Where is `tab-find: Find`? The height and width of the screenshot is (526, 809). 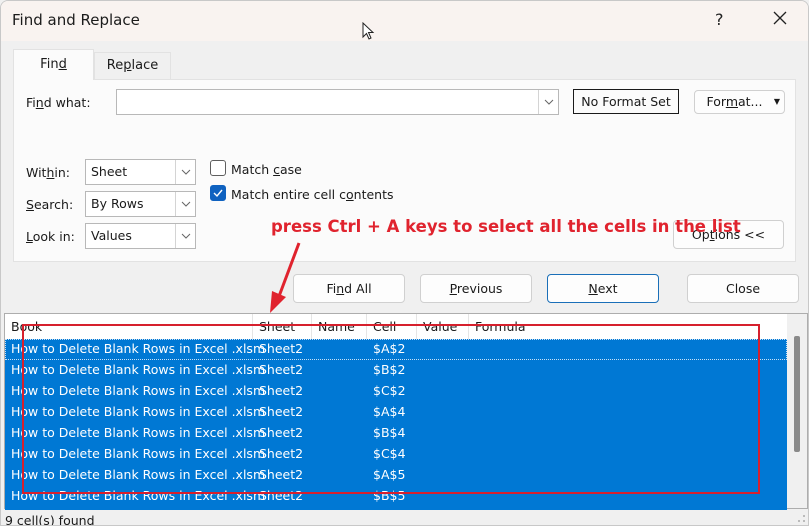 tab-find: Find is located at coordinates (53, 64).